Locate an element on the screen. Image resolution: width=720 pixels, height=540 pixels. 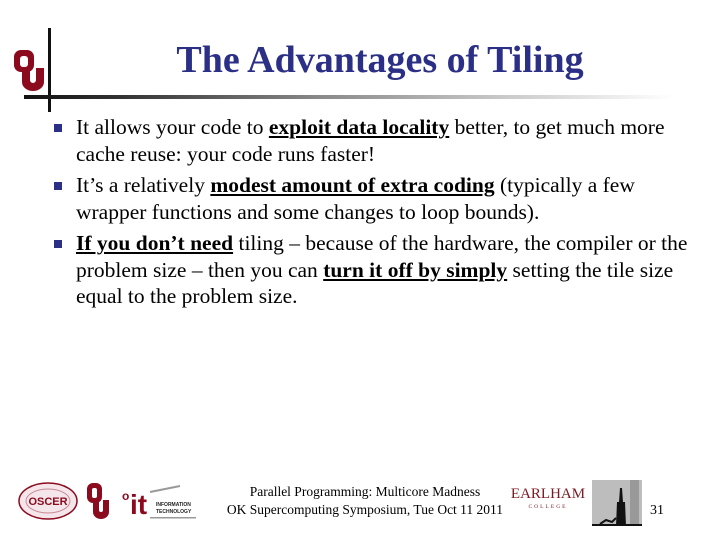
bullet-emphasis: exploit data locality is located at coordinates (359, 127).